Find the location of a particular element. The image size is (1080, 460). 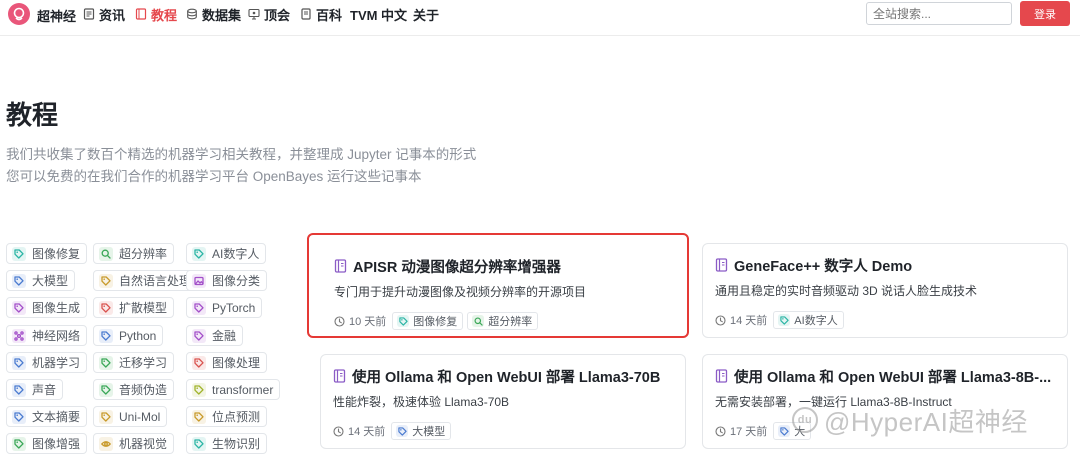

tag-filter: 图像处理 is located at coordinates (227, 362).